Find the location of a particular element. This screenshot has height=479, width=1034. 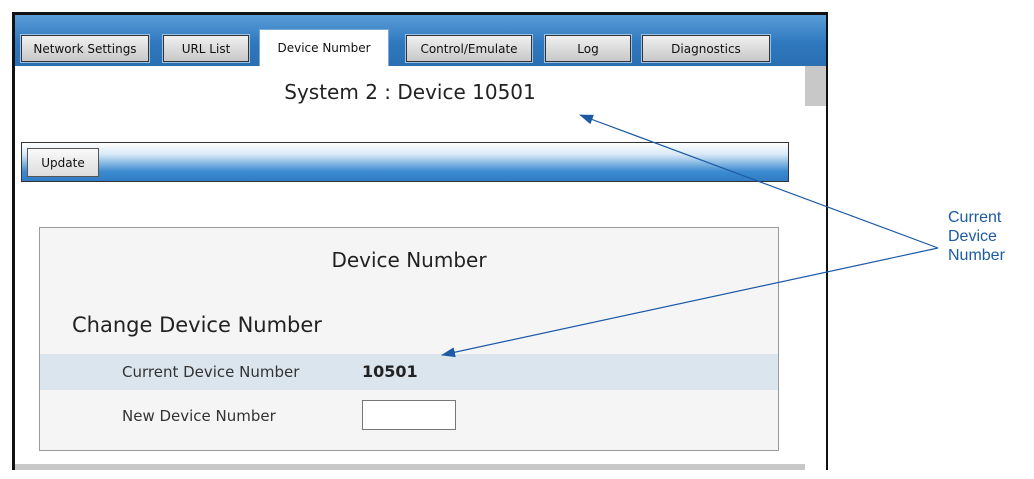

new-device-number-row: New Device Number is located at coordinates (409, 416).